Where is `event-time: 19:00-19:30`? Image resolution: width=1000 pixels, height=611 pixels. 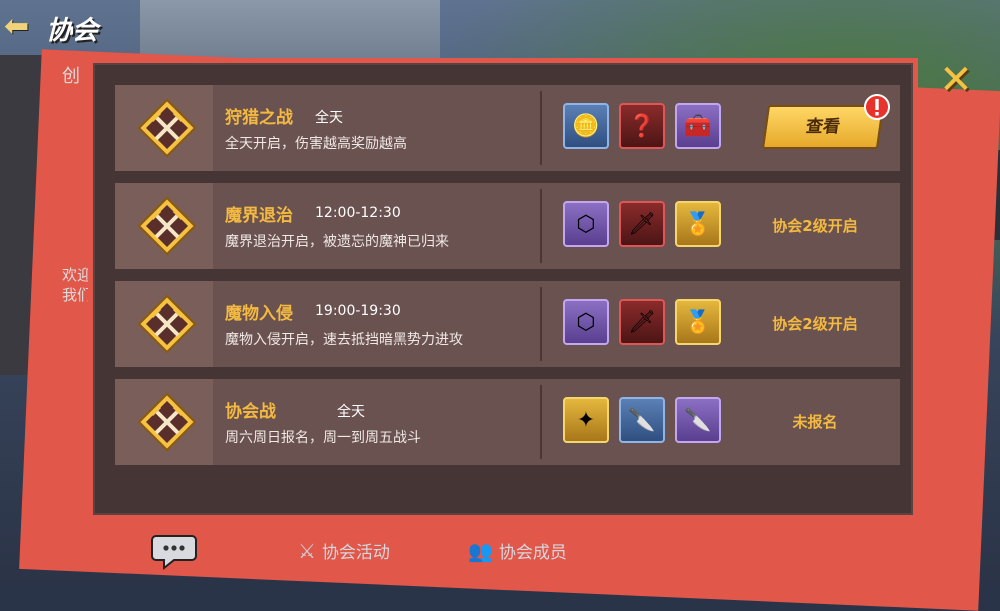
event-time: 19:00-19:30 is located at coordinates (358, 311).